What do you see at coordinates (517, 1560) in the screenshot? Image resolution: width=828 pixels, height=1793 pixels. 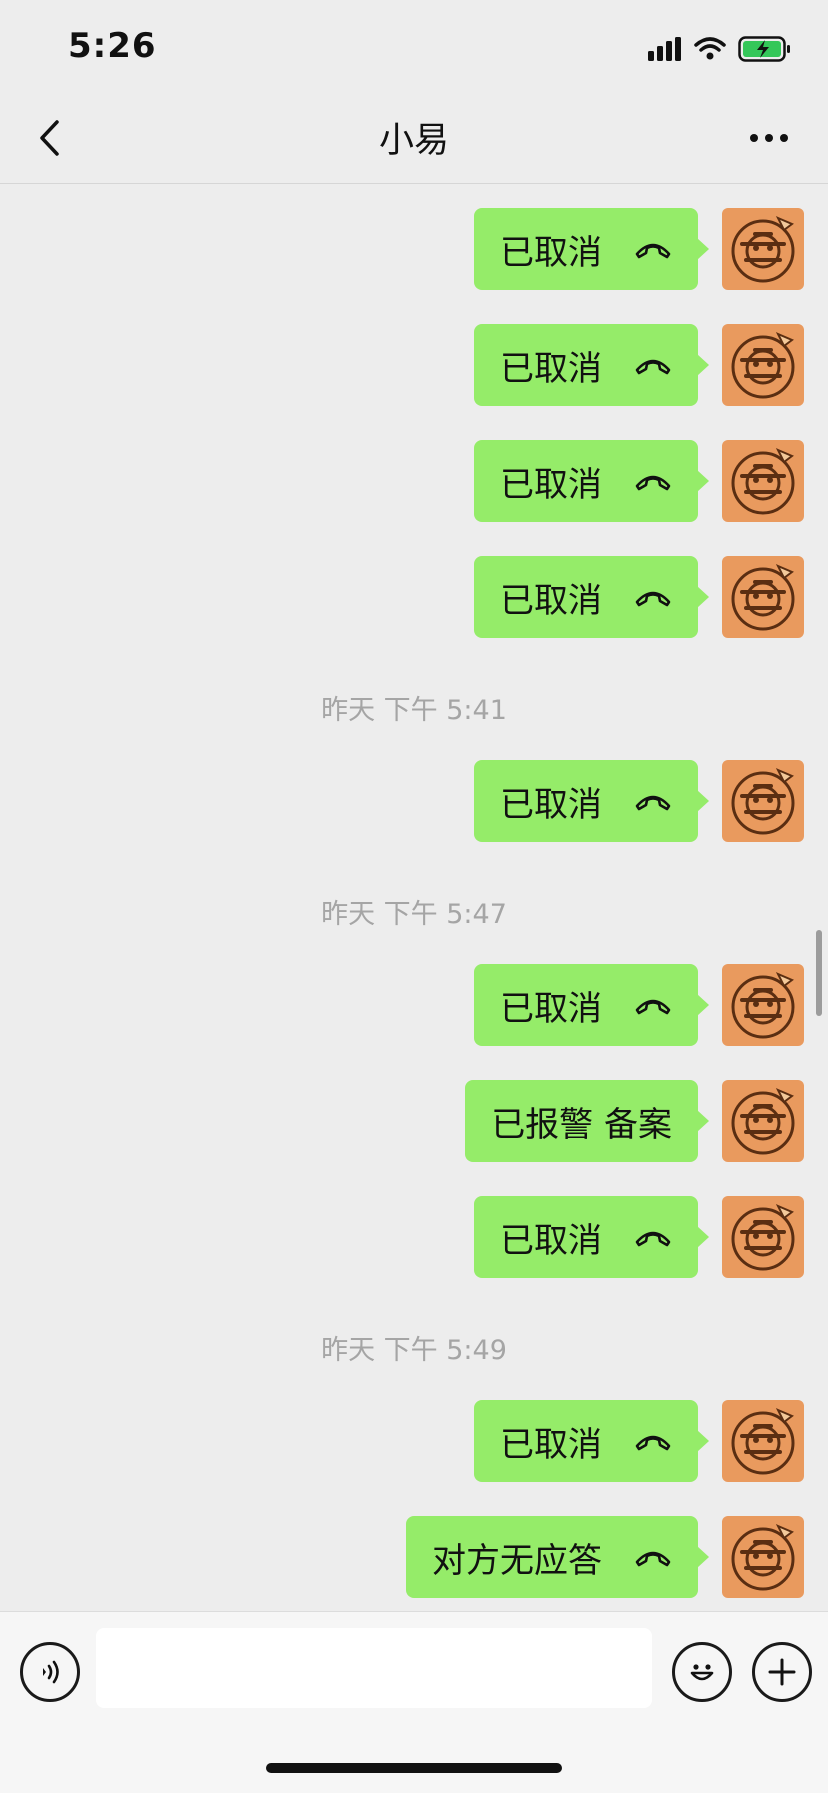 I see `message-text: 对方无应答` at bounding box center [517, 1560].